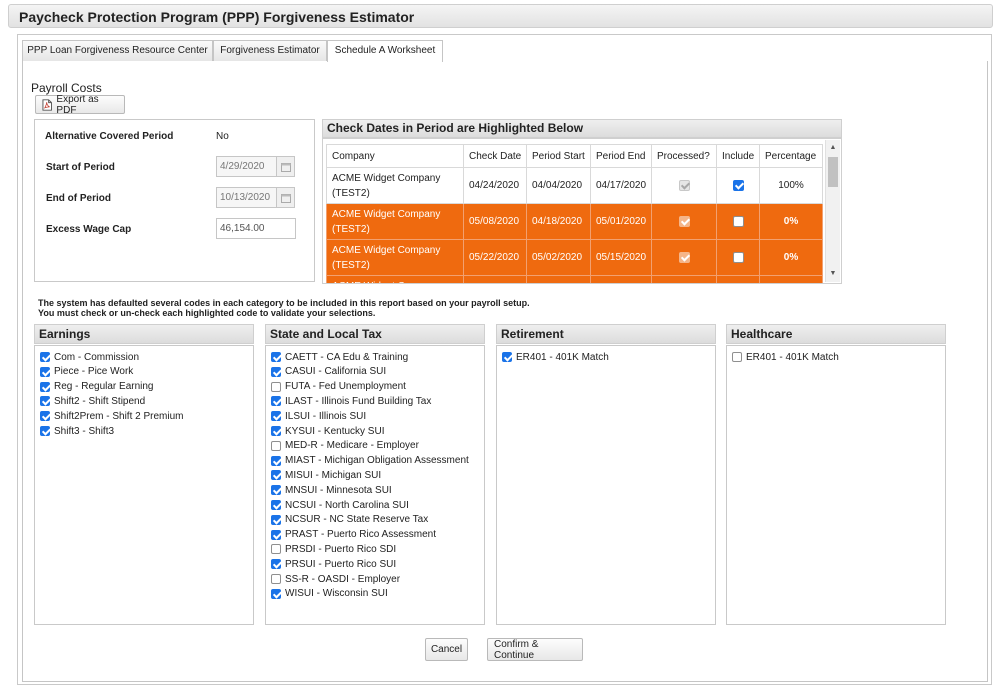 Image resolution: width=1001 pixels, height=689 pixels. I want to click on code-item: CASUI - California SUI, so click(328, 372).